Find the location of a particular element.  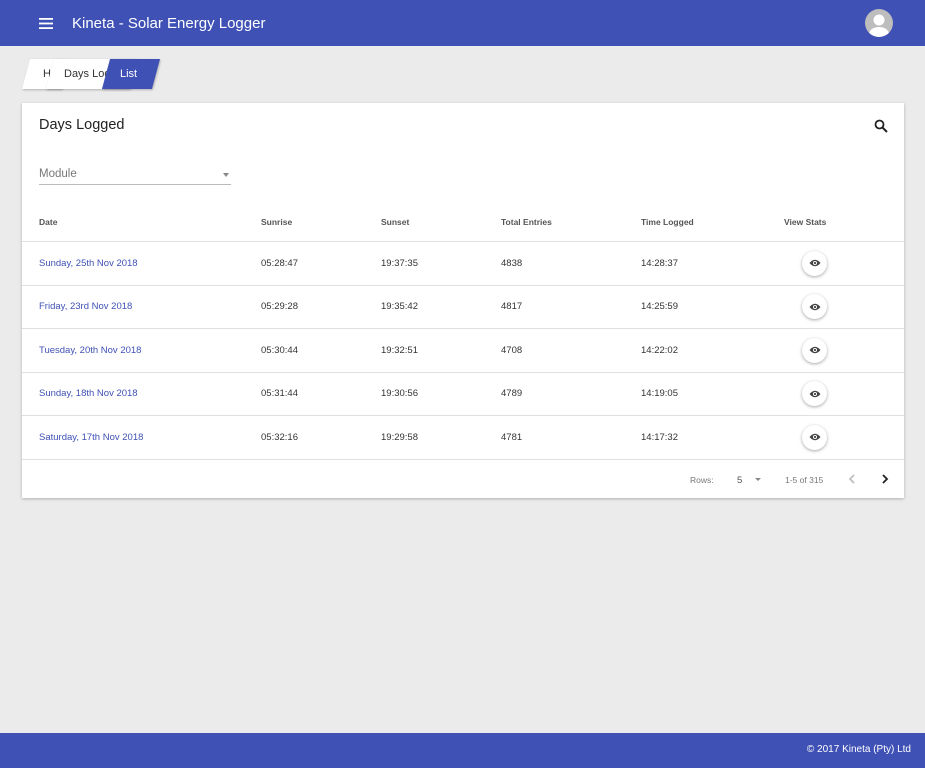

chevron-right-icon is located at coordinates (885, 479).